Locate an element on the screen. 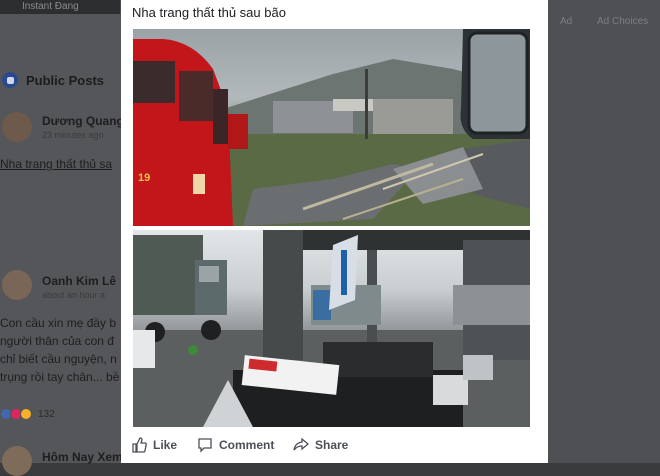  background-top-strip: Instant Đang is located at coordinates (60, 7).